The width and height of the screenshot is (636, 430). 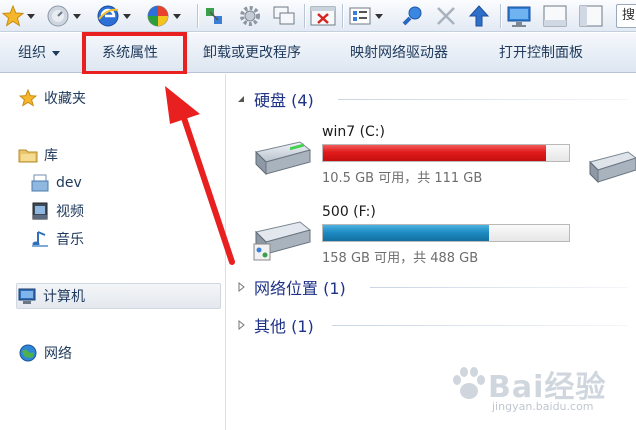 What do you see at coordinates (32, 53) in the screenshot?
I see `organize-label: 组织` at bounding box center [32, 53].